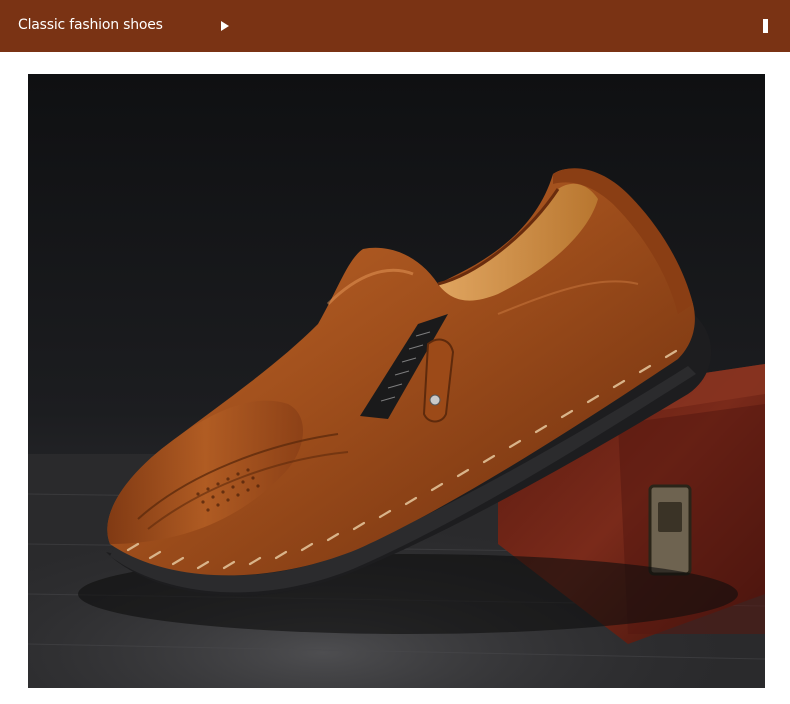  What do you see at coordinates (765, 26) in the screenshot?
I see `bar-icon` at bounding box center [765, 26].